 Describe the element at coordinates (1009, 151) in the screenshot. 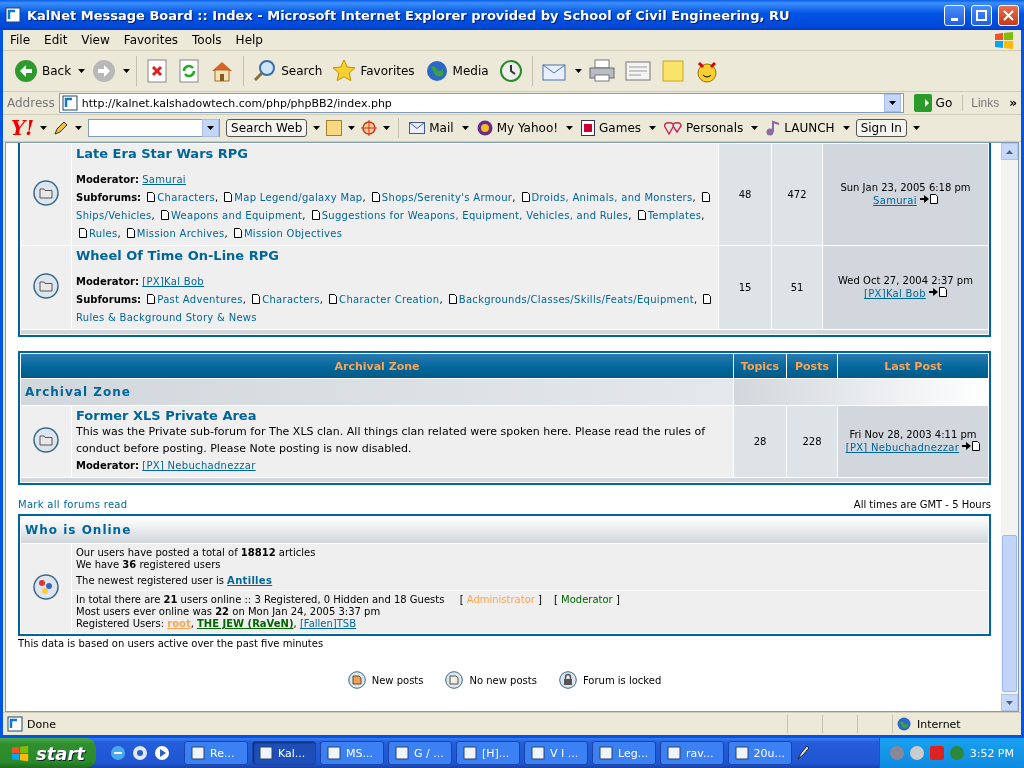

I see `scroll-up-button` at that location.